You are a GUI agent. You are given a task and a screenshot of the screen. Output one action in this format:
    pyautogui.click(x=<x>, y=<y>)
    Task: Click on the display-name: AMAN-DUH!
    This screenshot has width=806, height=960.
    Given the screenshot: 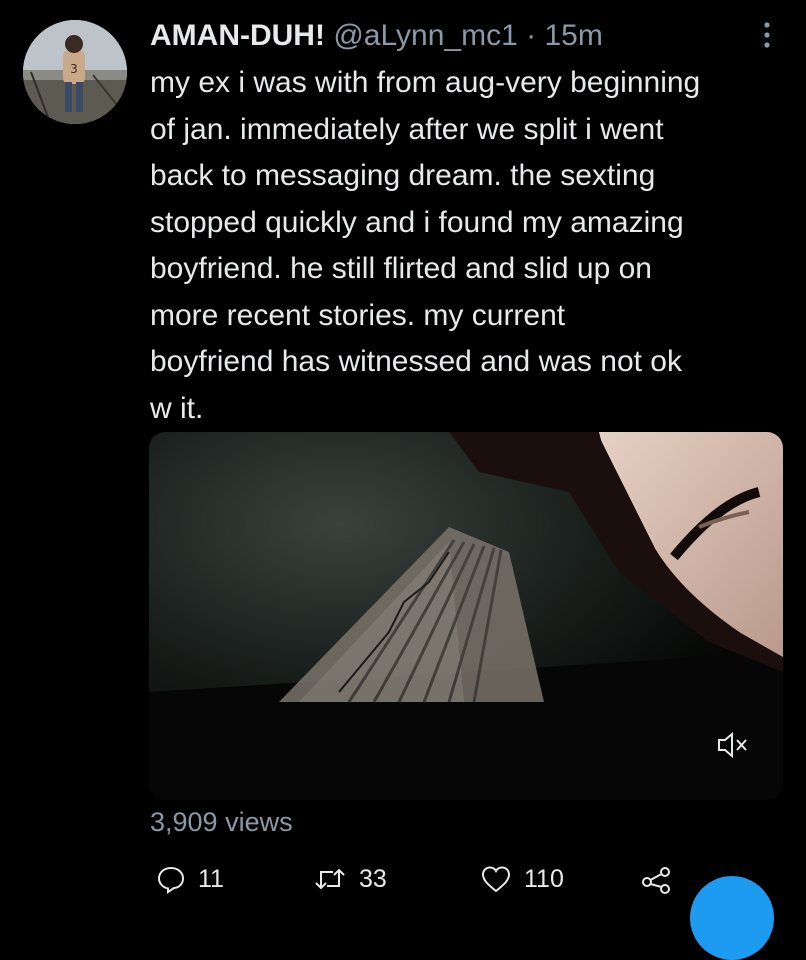 What is the action you would take?
    pyautogui.click(x=237, y=35)
    